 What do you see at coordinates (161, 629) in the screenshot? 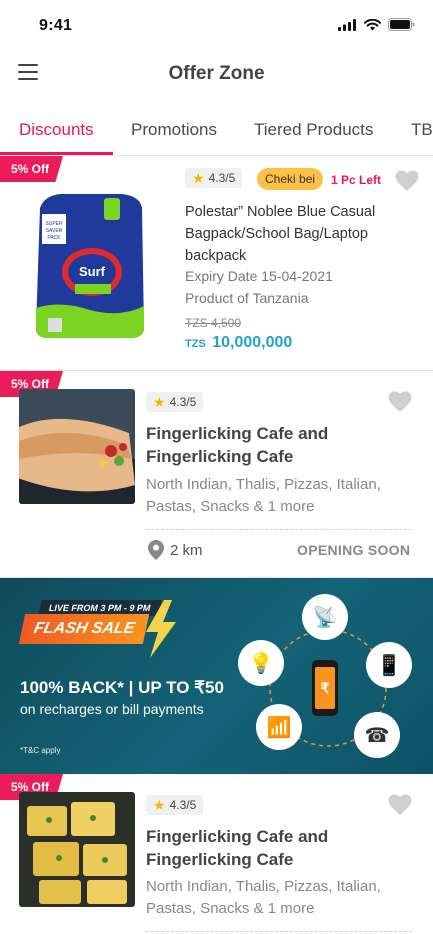
I see `lightning-icon` at bounding box center [161, 629].